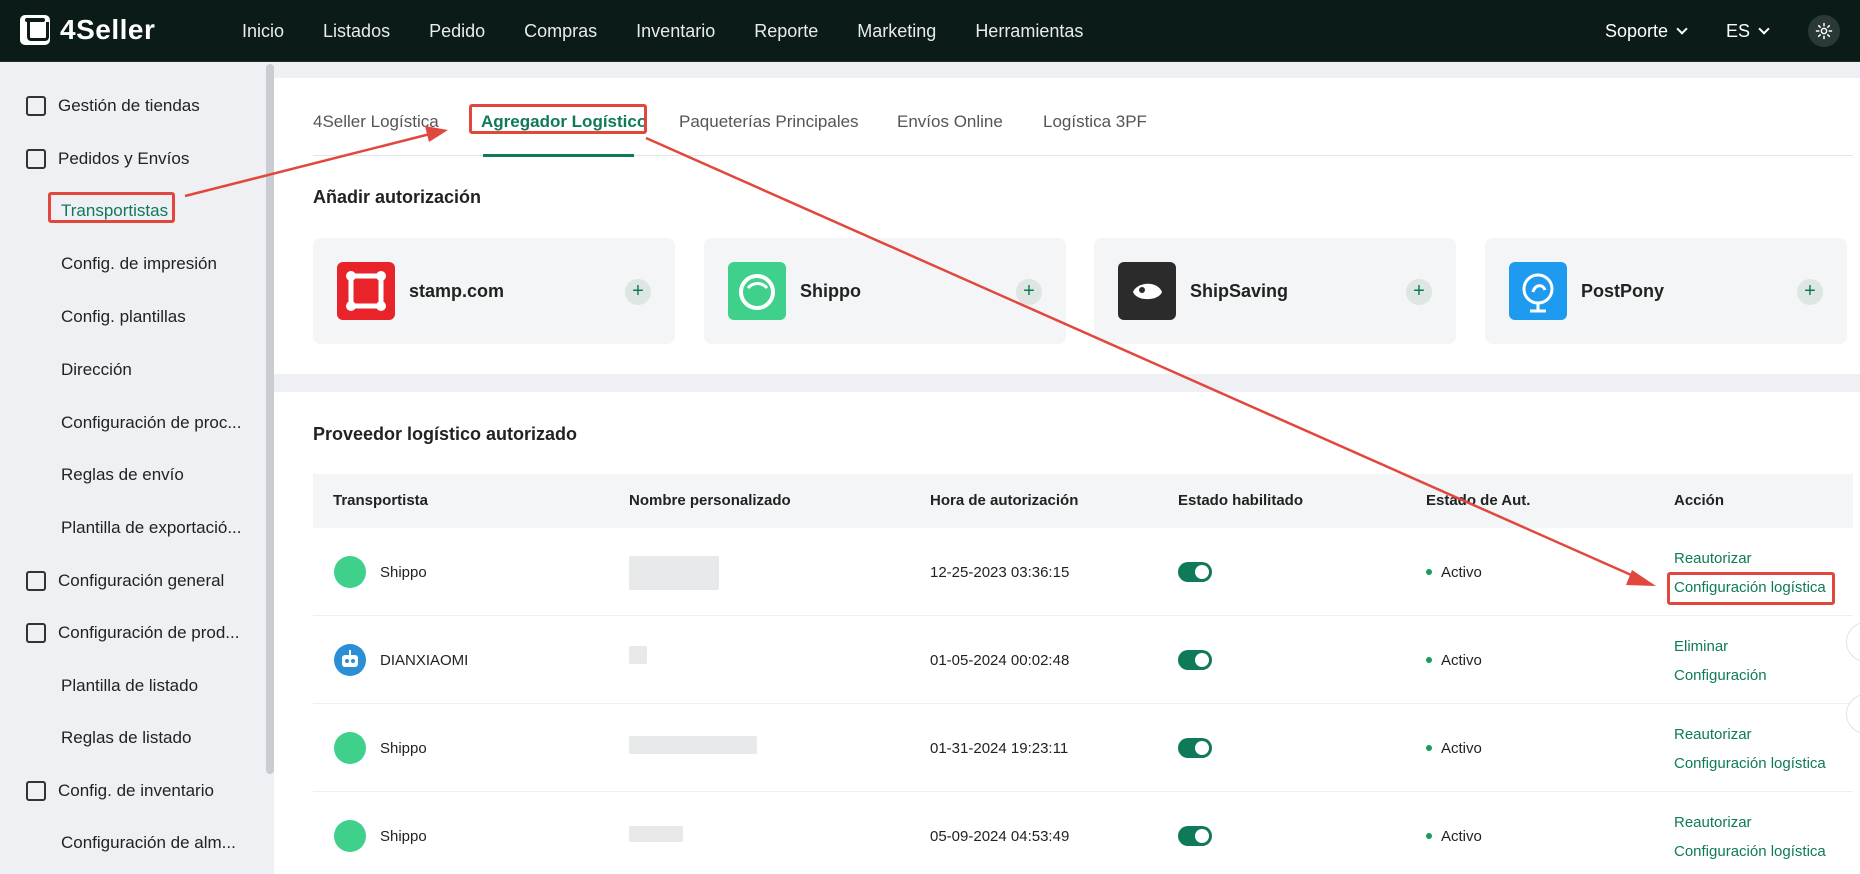 This screenshot has width=1860, height=874. What do you see at coordinates (122, 474) in the screenshot?
I see `sidebar-item-reglas-envio: Reglas de envío` at bounding box center [122, 474].